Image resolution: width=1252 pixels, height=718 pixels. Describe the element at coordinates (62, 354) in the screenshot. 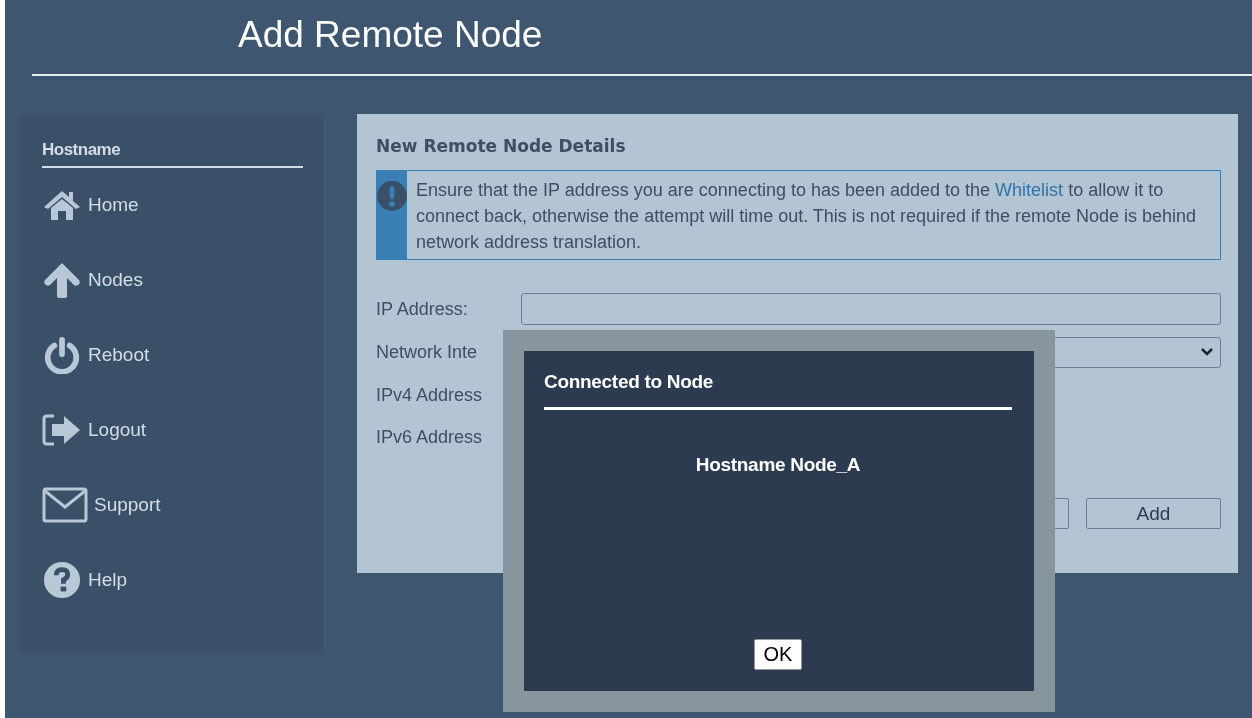

I see `power-icon` at that location.